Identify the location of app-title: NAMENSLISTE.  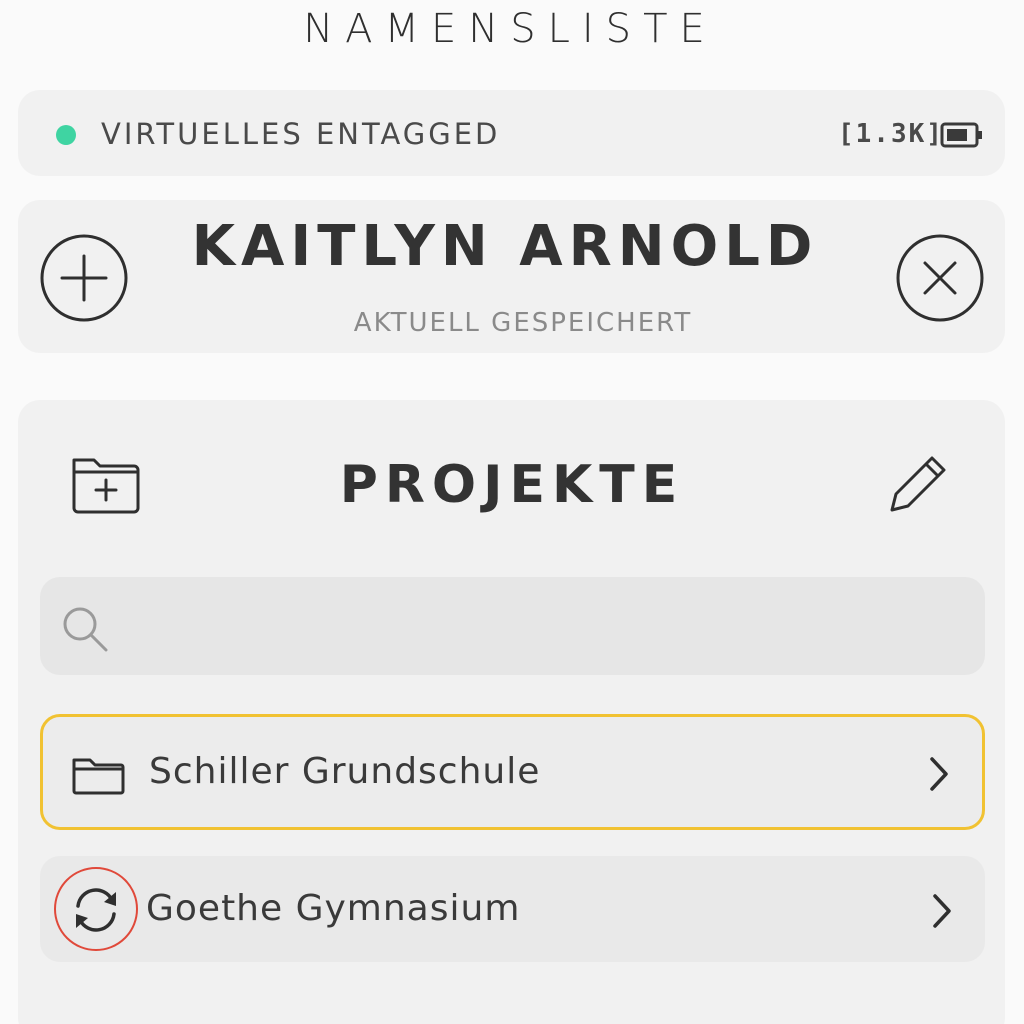
(510, 29).